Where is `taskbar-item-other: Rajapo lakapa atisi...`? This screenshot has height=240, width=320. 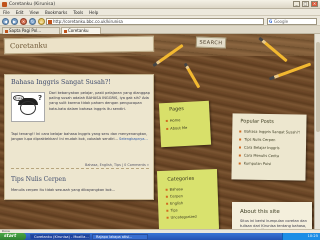 taskbar-item-other: Rajapo lakapa atisi... is located at coordinates (120, 236).